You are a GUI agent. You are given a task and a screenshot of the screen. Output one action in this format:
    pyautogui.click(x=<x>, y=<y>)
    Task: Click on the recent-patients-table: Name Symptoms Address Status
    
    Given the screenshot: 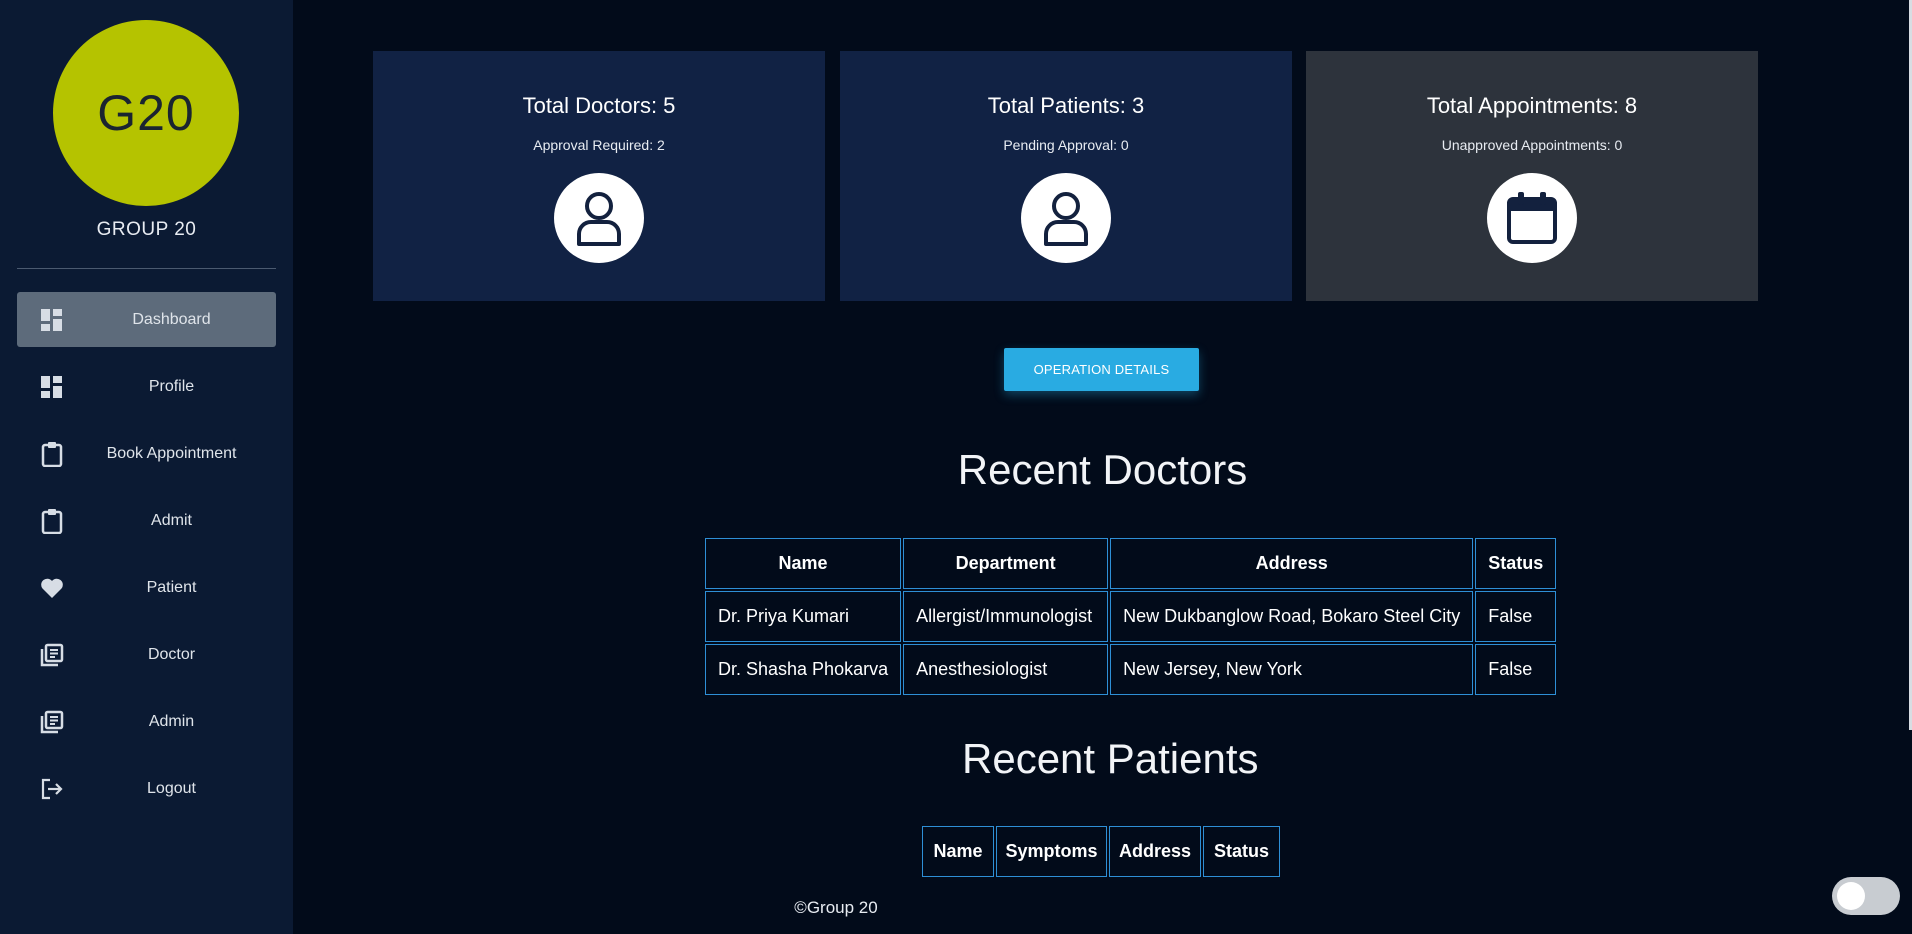 What is the action you would take?
    pyautogui.click(x=1101, y=851)
    